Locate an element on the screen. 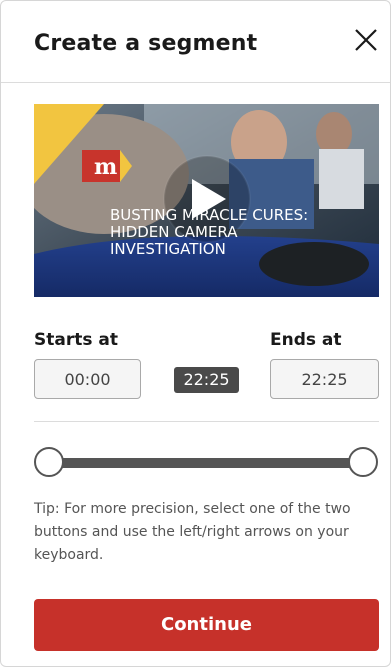  dialog-title: Create a segment is located at coordinates (146, 43).